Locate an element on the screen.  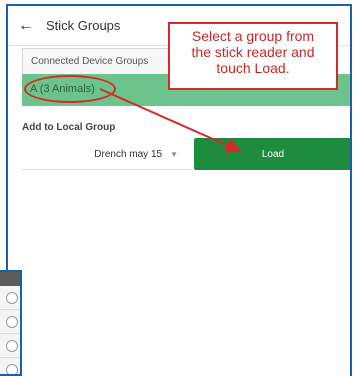
callout-line: the stick reader and is located at coordinates (253, 52).